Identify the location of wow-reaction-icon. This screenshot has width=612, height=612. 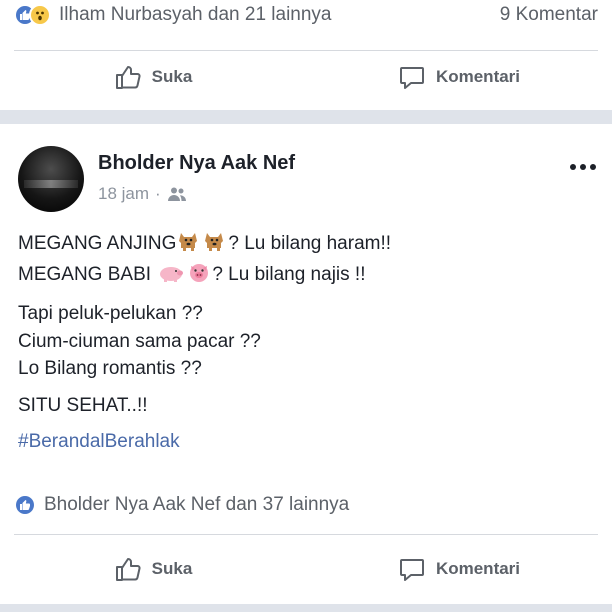
(40, 15).